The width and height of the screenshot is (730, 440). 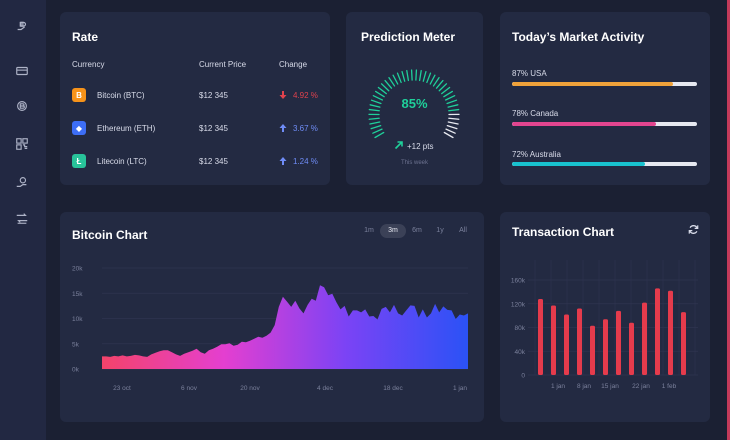 I want to click on y-tick-label: 20k, so click(x=77, y=269).